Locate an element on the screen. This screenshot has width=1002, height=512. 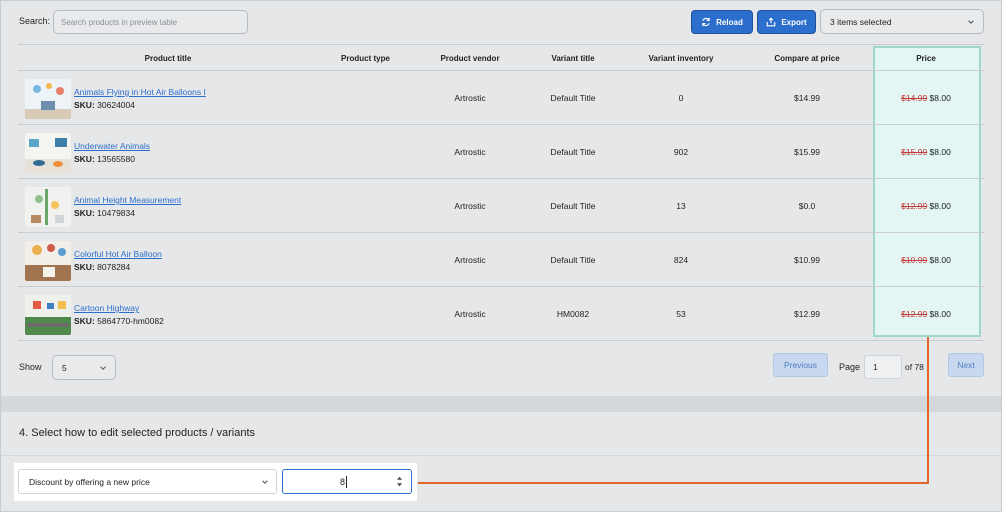
cell-inventory: 53 is located at coordinates (681, 314).